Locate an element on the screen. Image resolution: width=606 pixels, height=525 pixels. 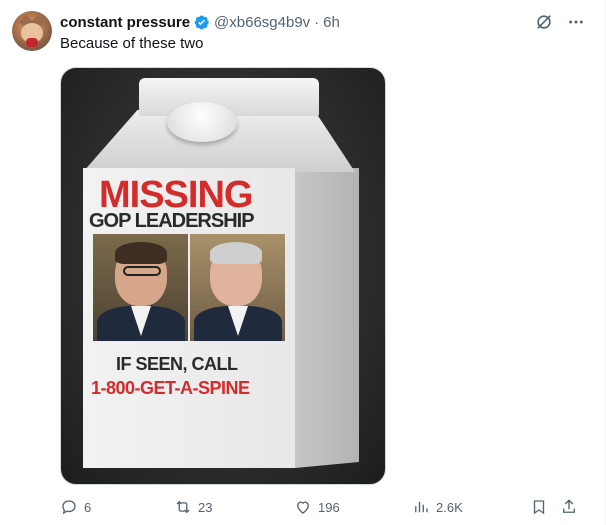
carton-cap is located at coordinates (202, 122).